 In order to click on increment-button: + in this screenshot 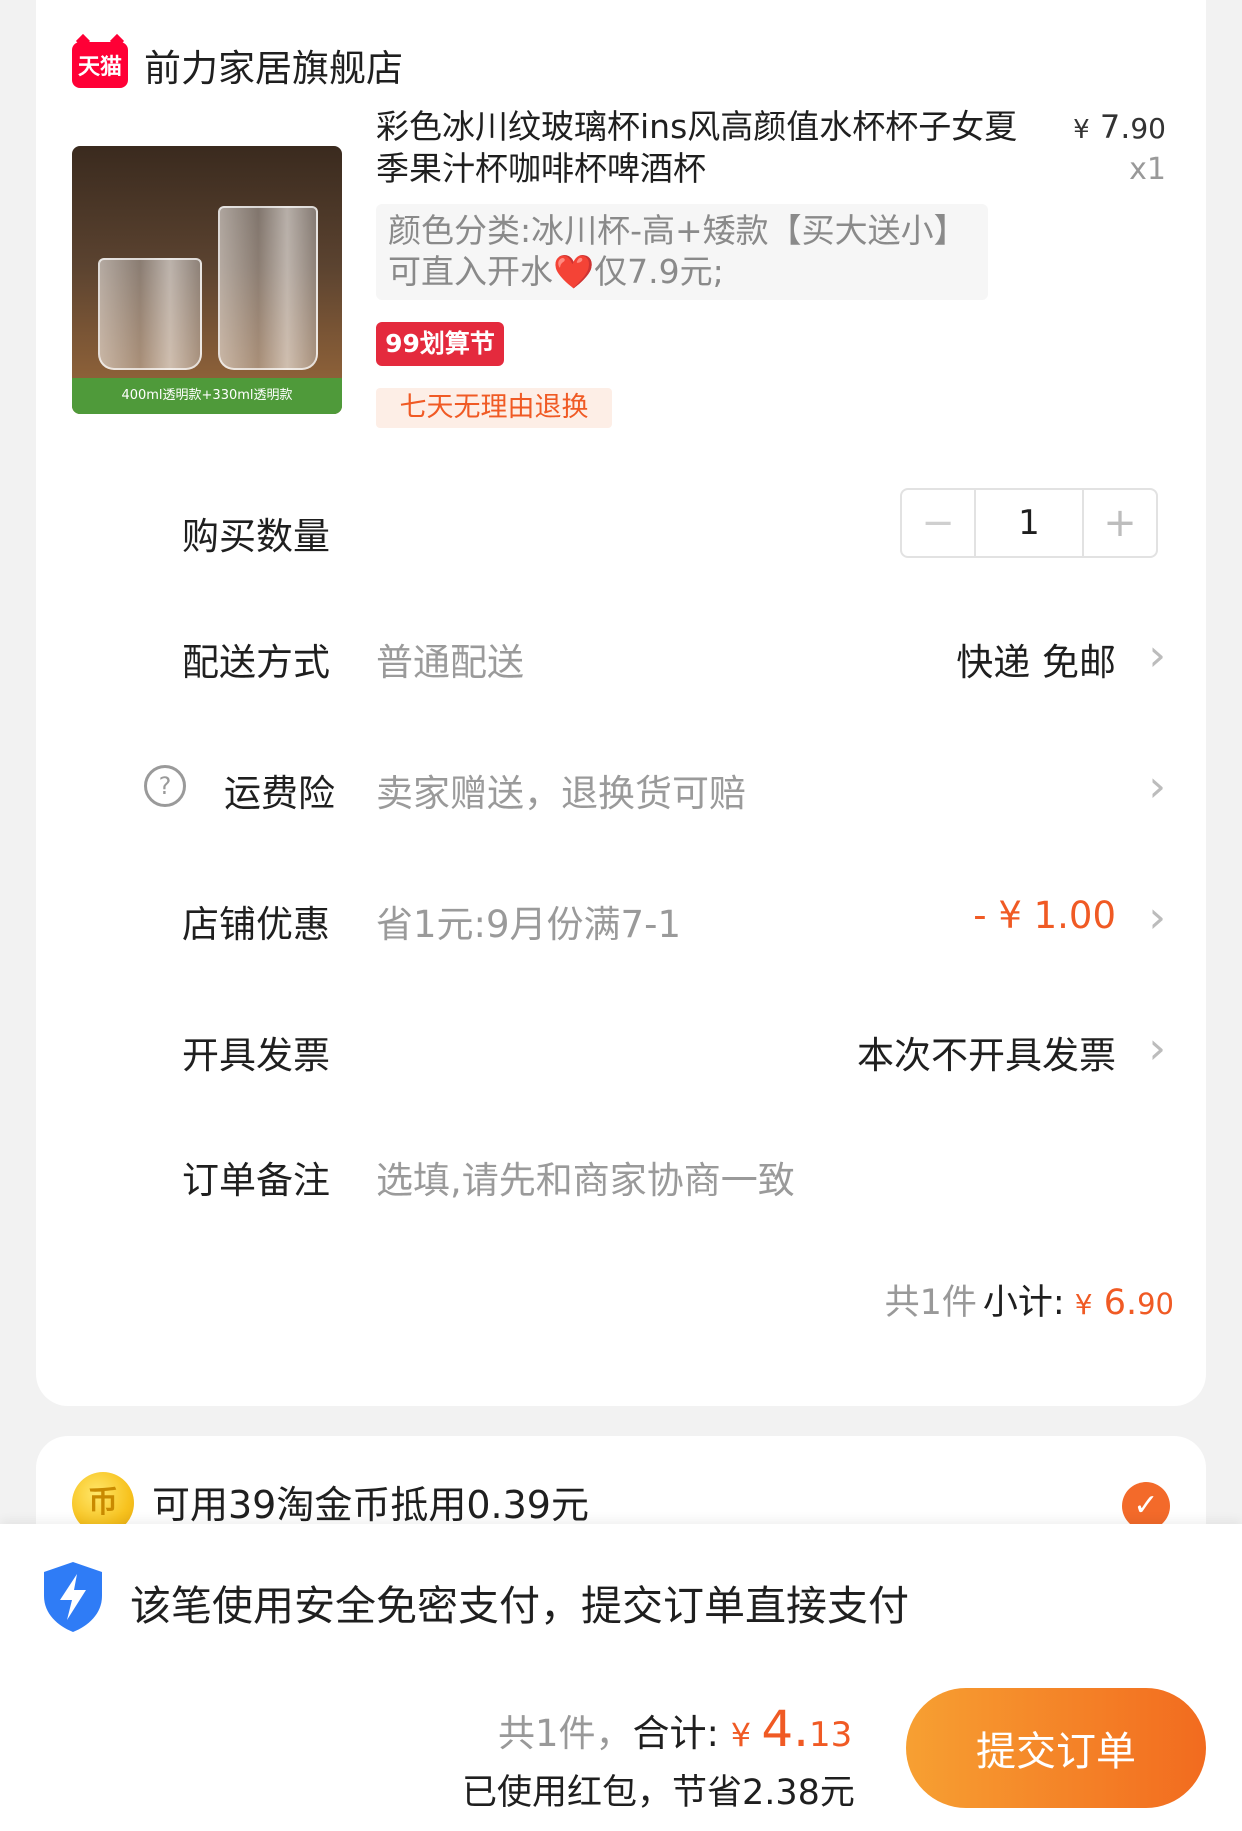, I will do `click(1119, 523)`.